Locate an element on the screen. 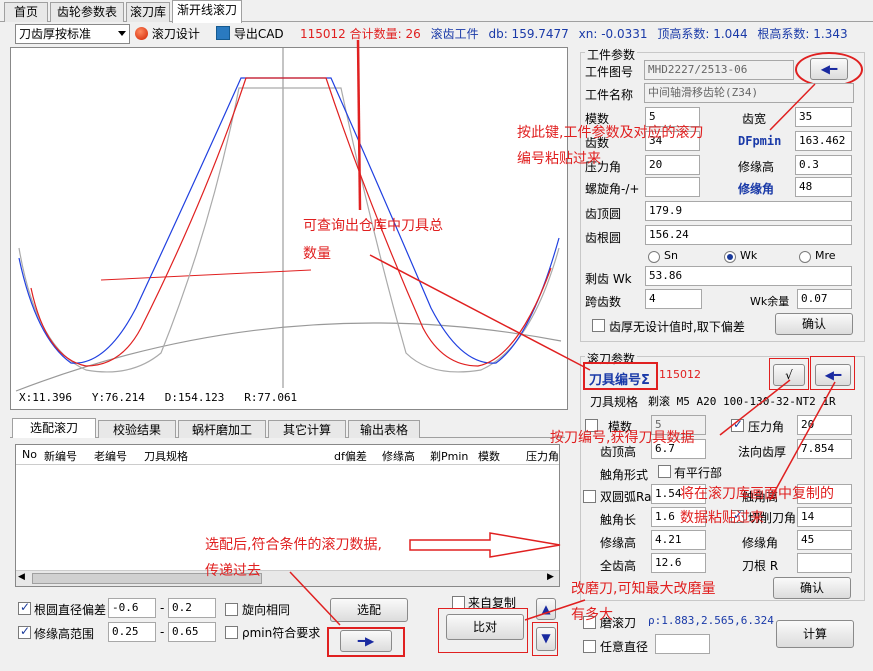 This screenshot has width=873, height=671. annotation-paste-key-line1: 按此键,工件参数及对应的滚刀 is located at coordinates (610, 133).